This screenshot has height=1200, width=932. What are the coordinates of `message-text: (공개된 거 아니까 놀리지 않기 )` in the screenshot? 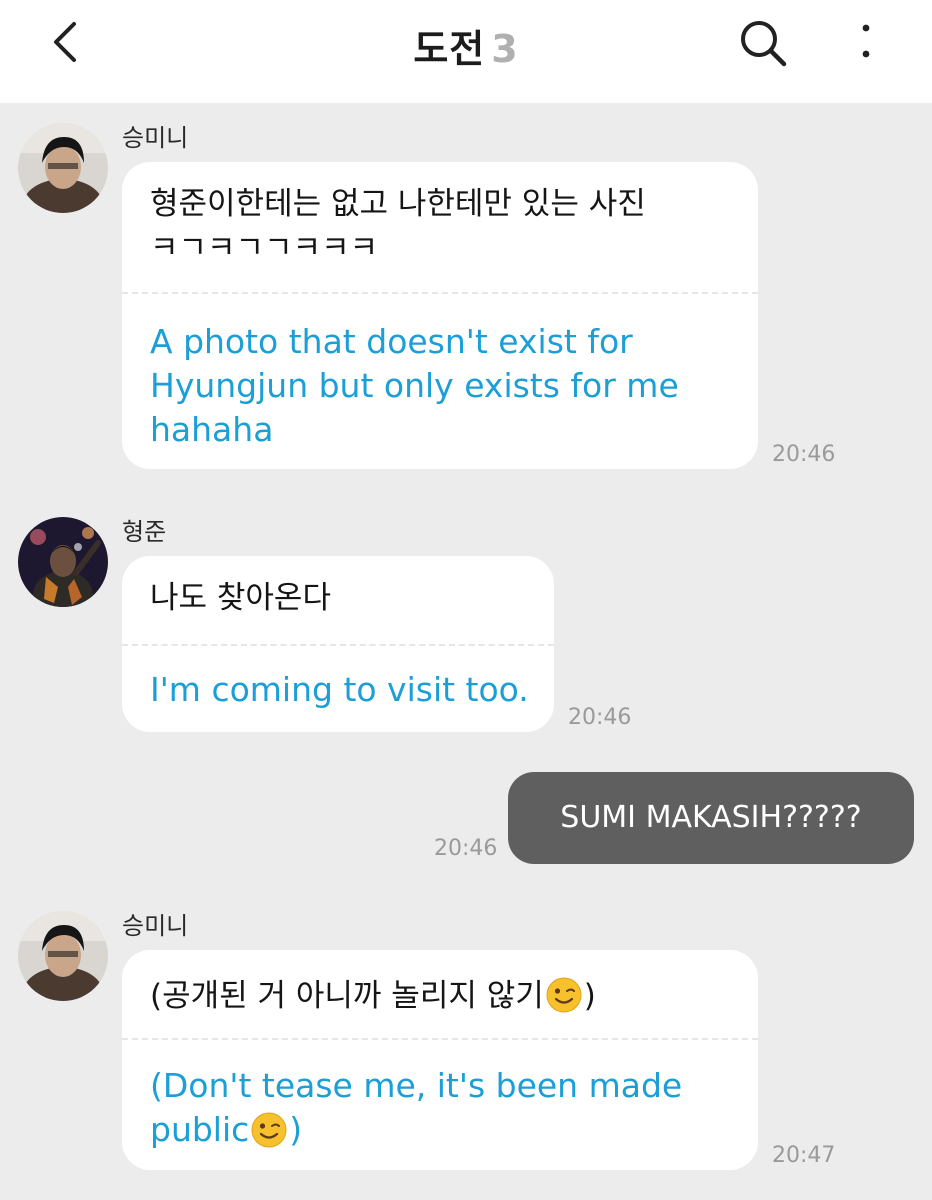 It's located at (440, 996).